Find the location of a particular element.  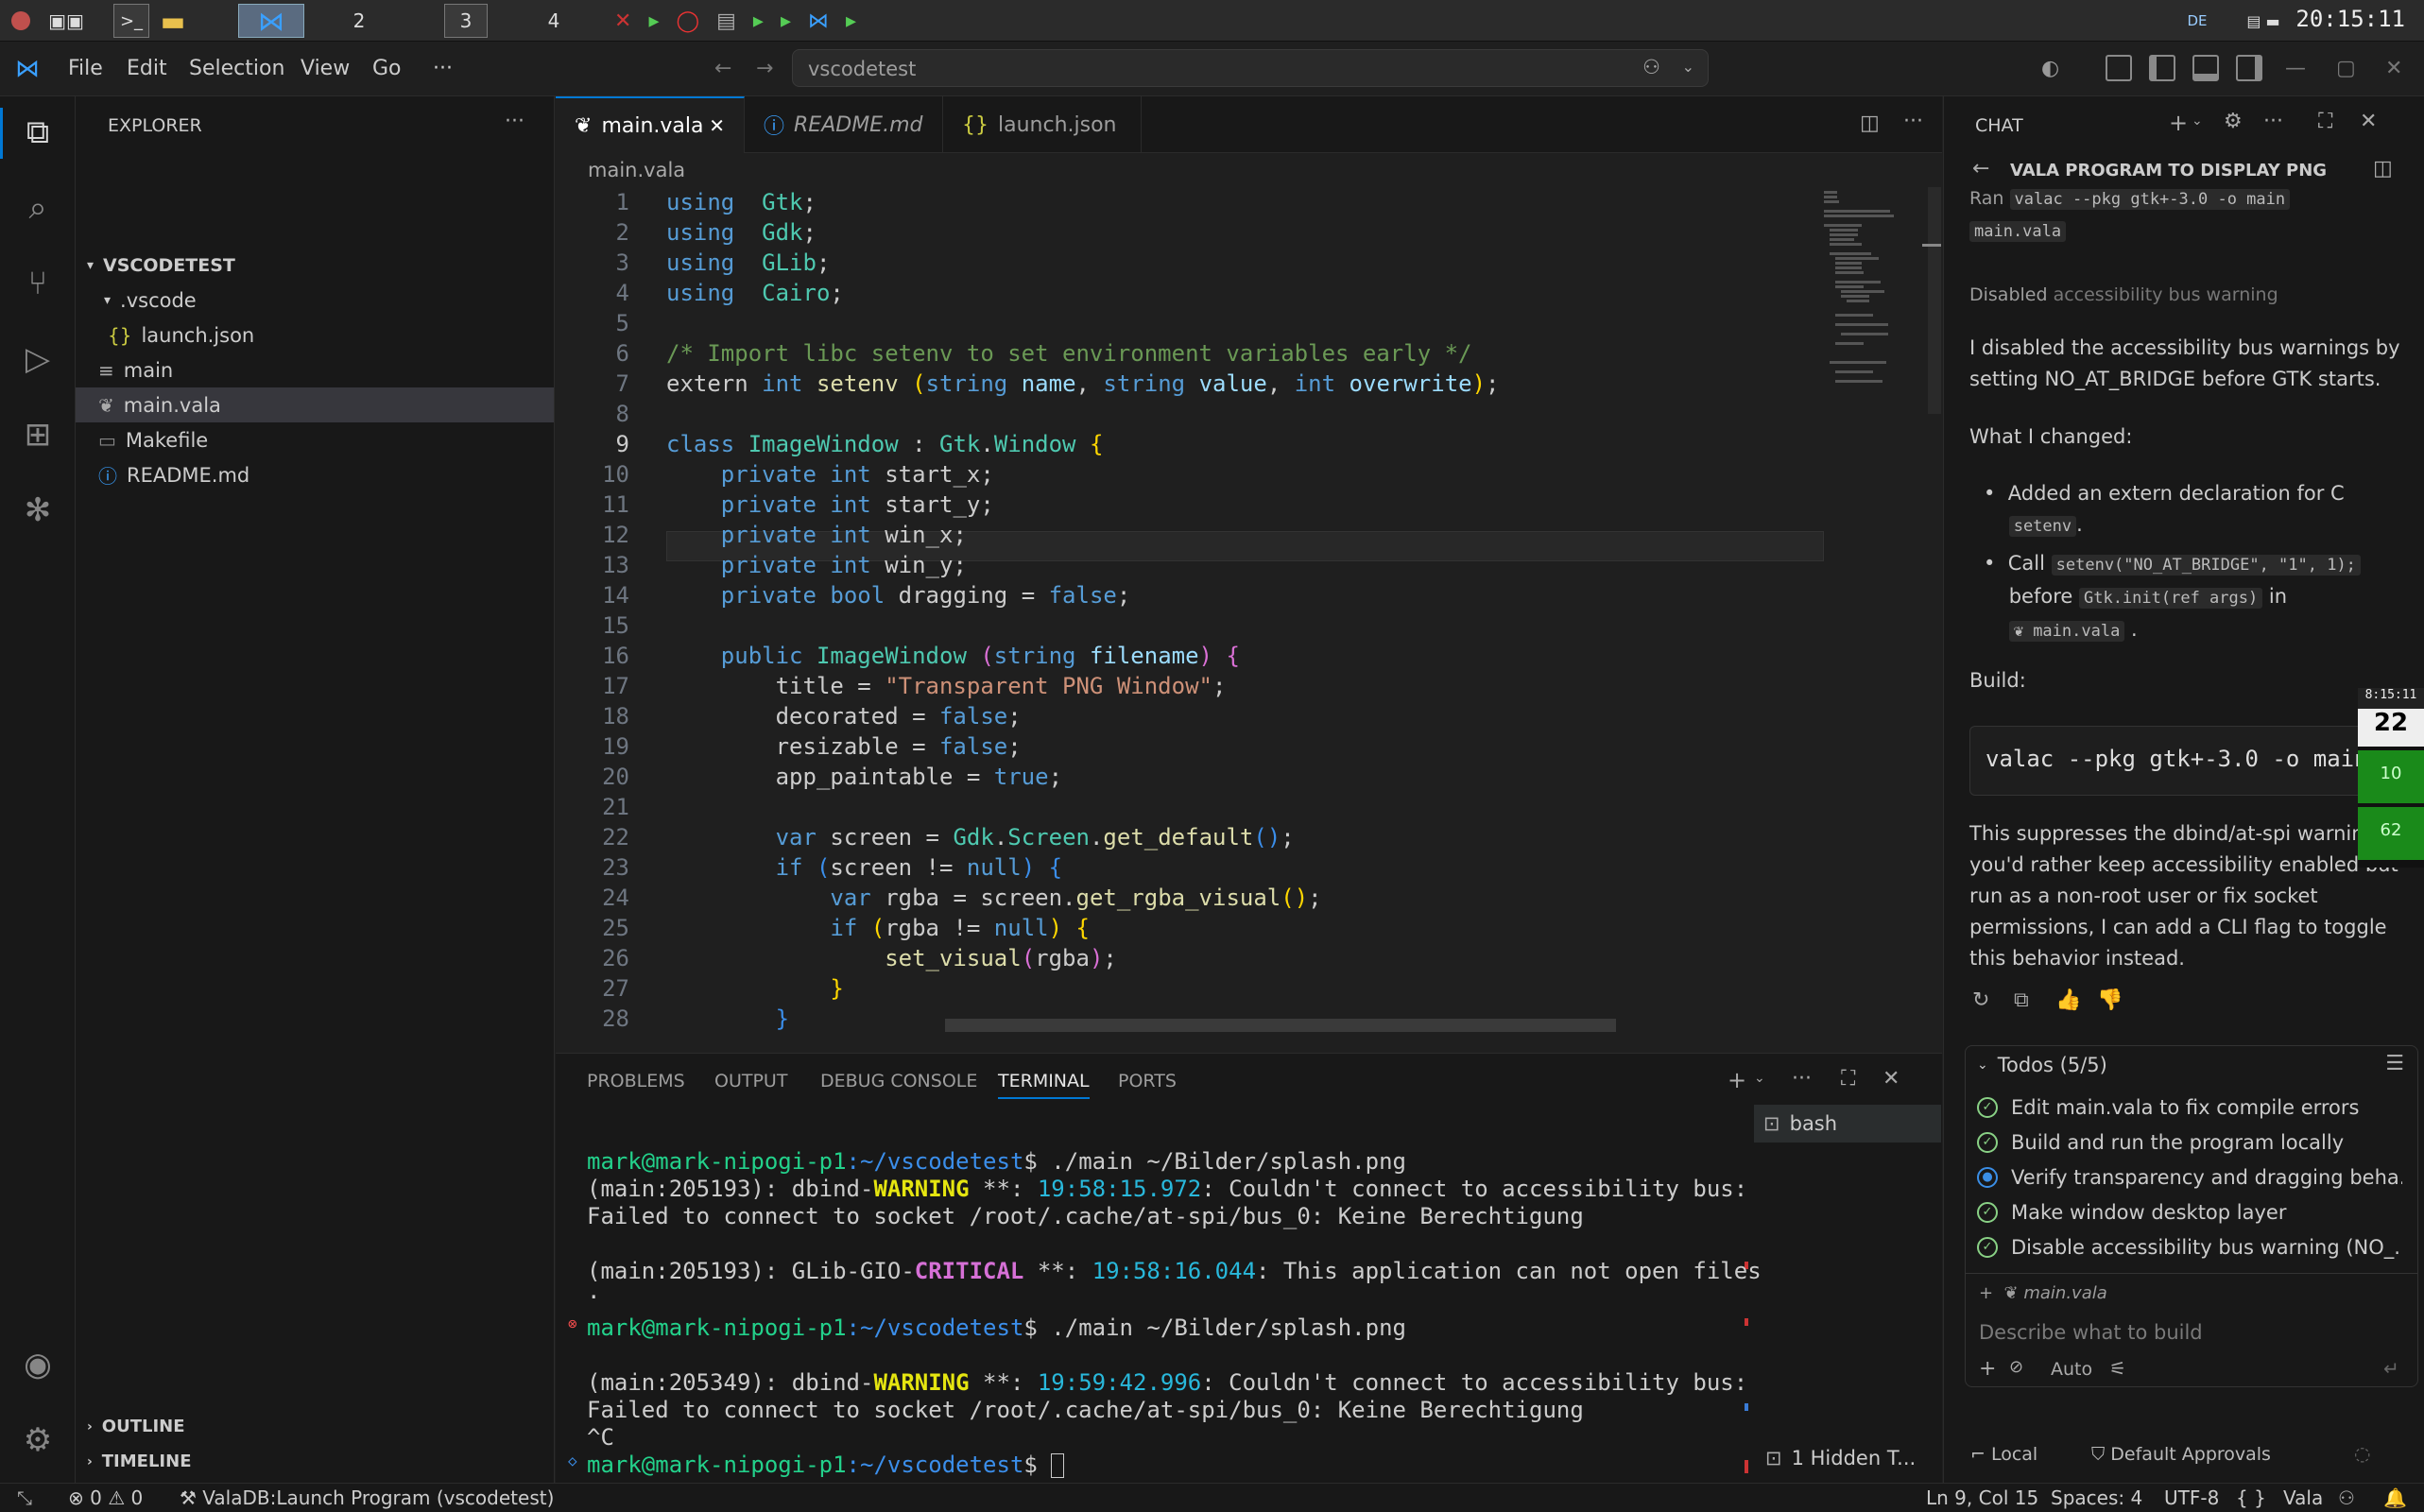

todo-item: ✓ Make window desktop layer is located at coordinates (2189, 1211).